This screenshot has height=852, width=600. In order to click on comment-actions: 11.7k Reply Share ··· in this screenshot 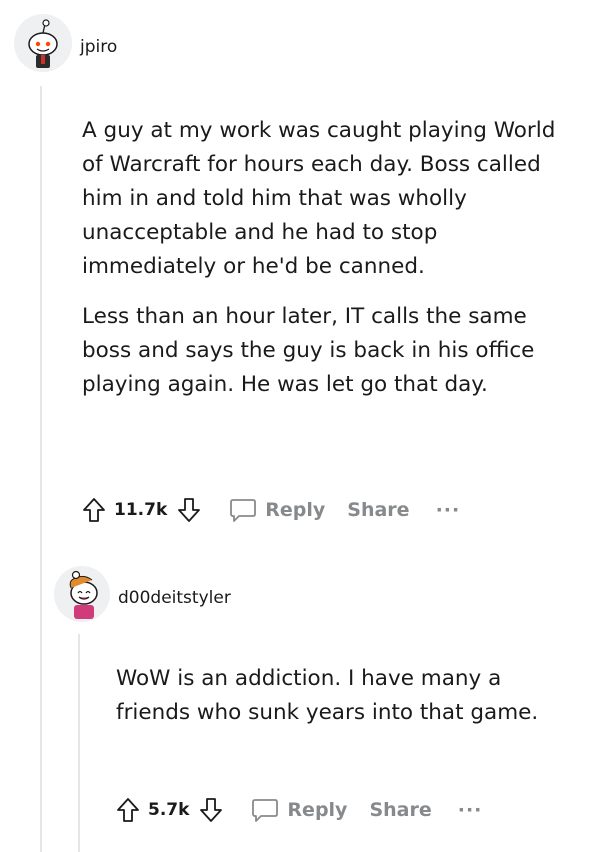, I will do `click(271, 510)`.